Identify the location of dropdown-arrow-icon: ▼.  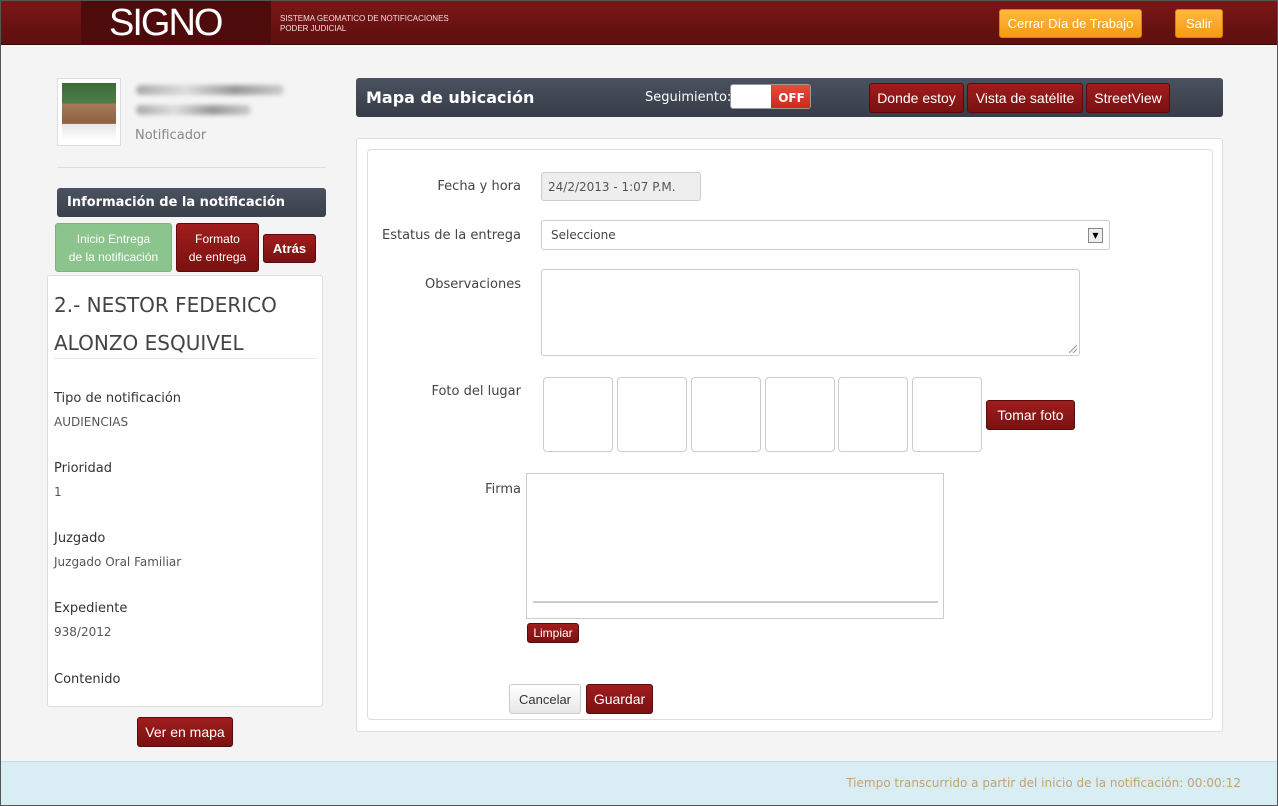
(1095, 235).